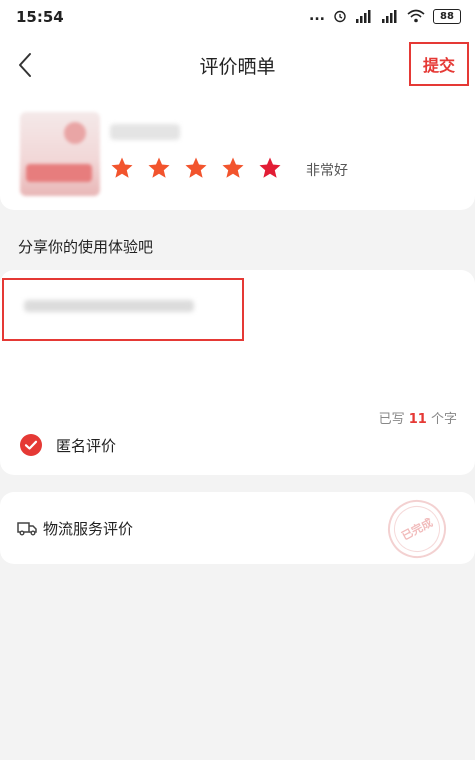 This screenshot has height=760, width=475. I want to click on char-count-prefix: 已写, so click(391, 419).